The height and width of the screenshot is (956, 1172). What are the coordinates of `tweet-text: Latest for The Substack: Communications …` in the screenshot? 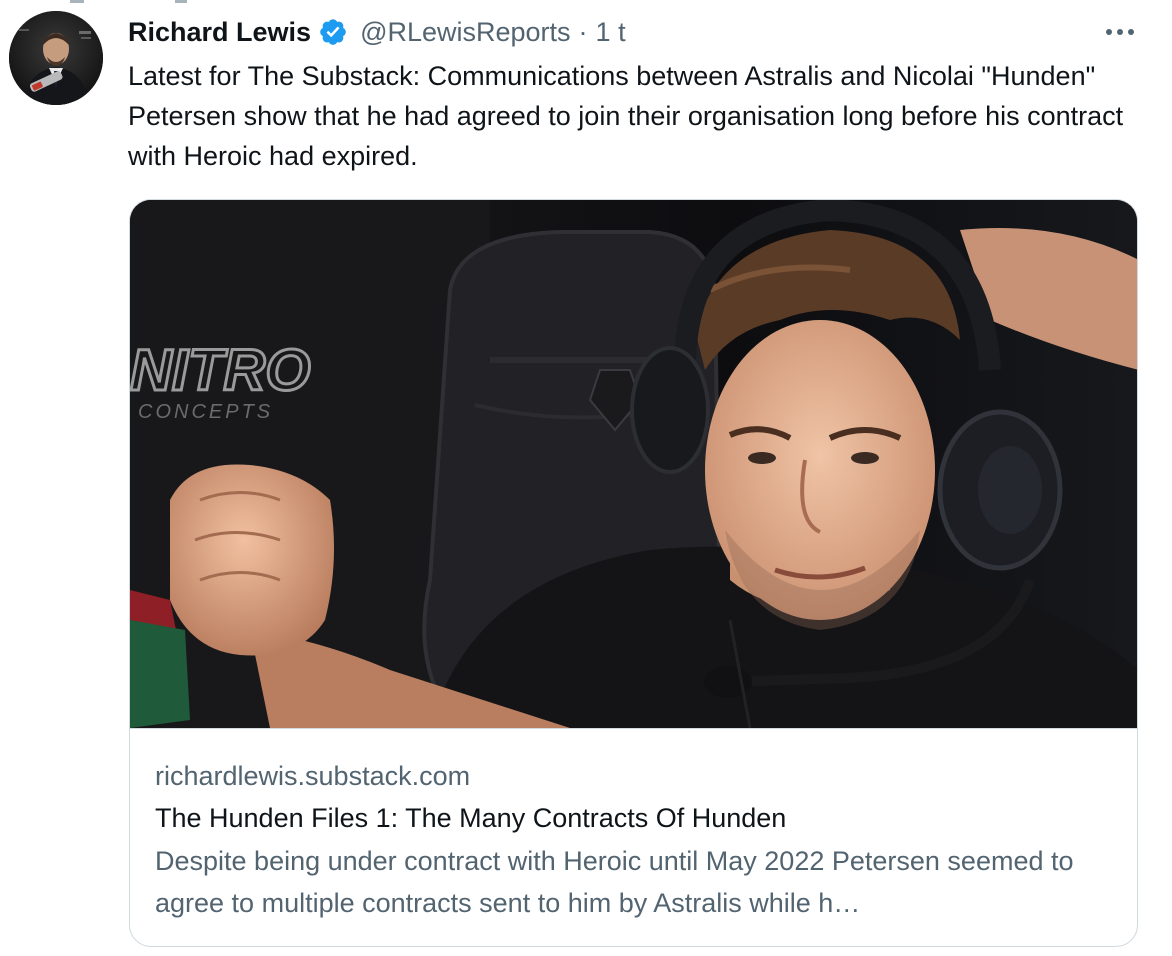 It's located at (629, 116).